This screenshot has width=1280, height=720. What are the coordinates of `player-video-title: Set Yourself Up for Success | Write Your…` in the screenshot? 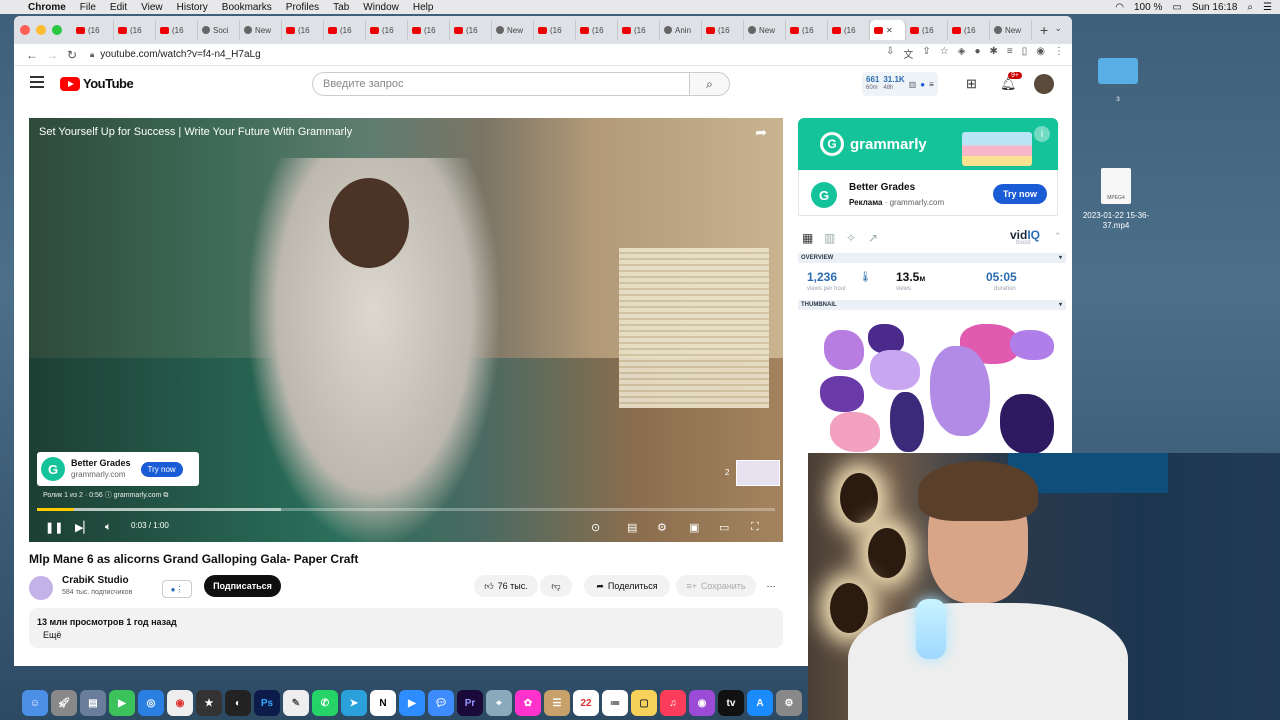 It's located at (195, 132).